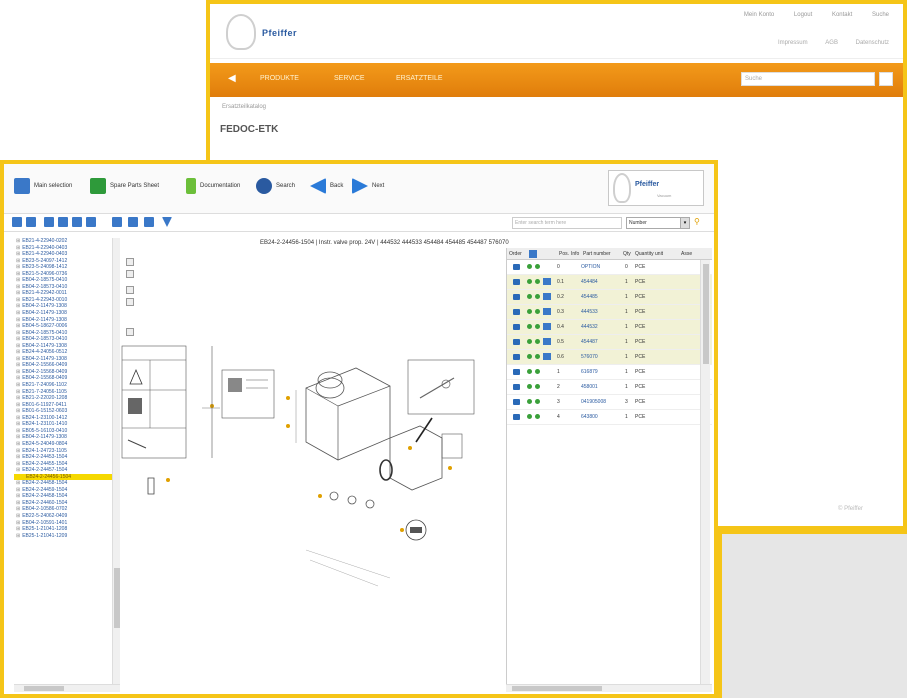 This screenshot has width=907, height=698. I want to click on part-number-cell: 454484, so click(589, 282).